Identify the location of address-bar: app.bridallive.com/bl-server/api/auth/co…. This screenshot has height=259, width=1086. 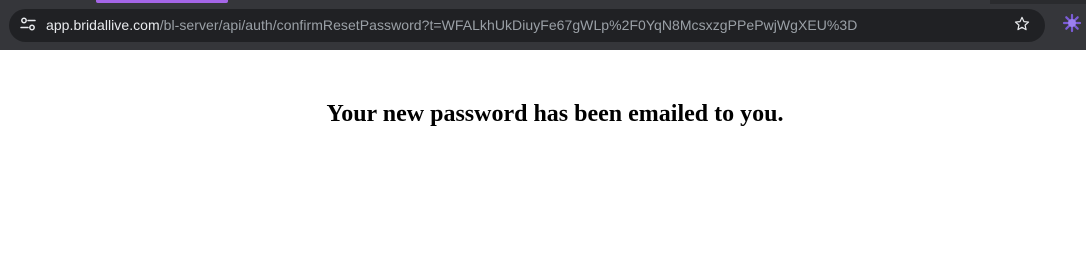
(527, 25).